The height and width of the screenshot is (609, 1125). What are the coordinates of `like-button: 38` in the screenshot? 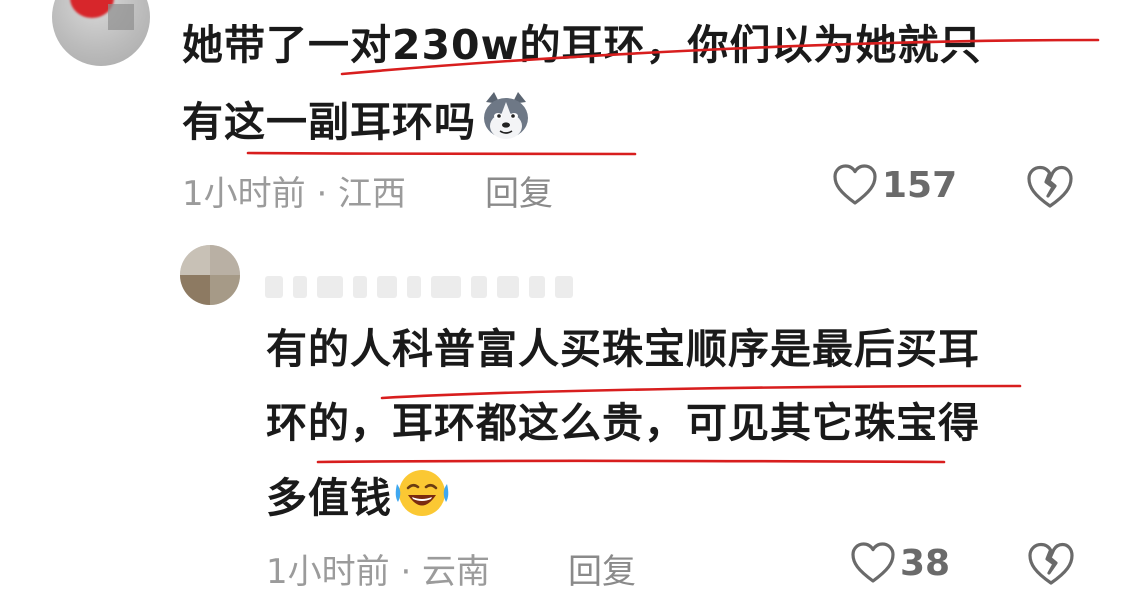 It's located at (900, 563).